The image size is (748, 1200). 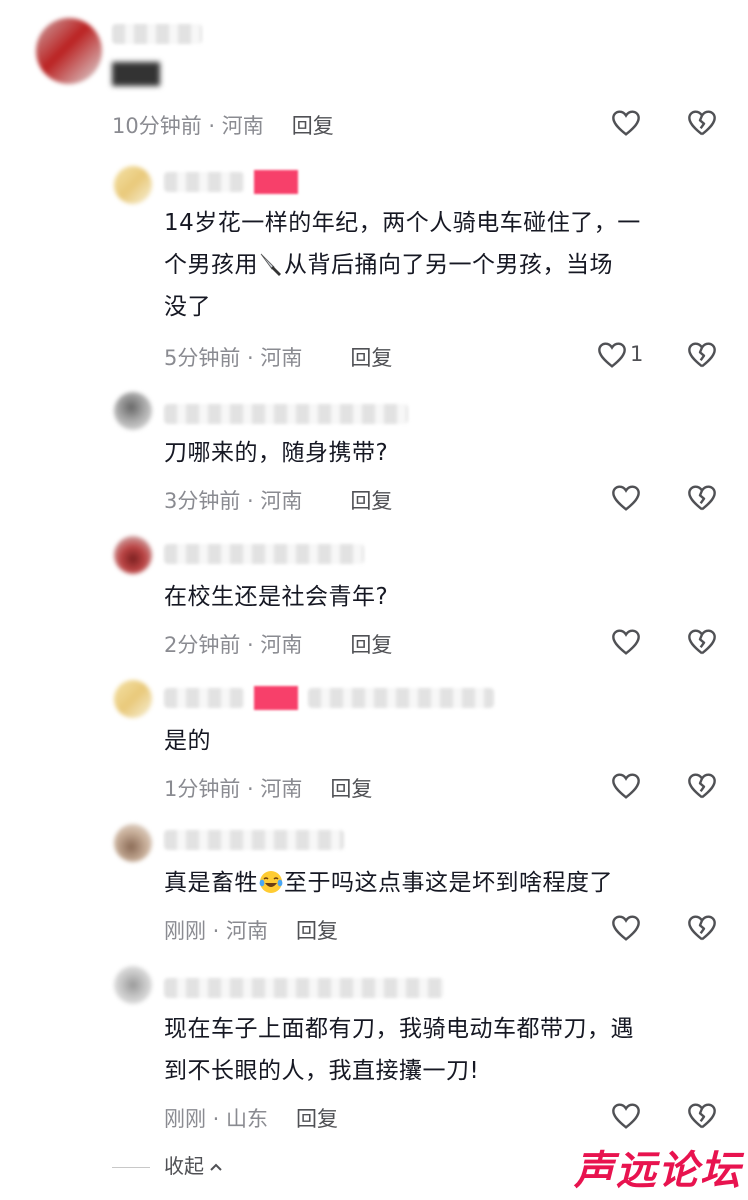 What do you see at coordinates (216, 1167) in the screenshot?
I see `chevron-up-icon` at bounding box center [216, 1167].